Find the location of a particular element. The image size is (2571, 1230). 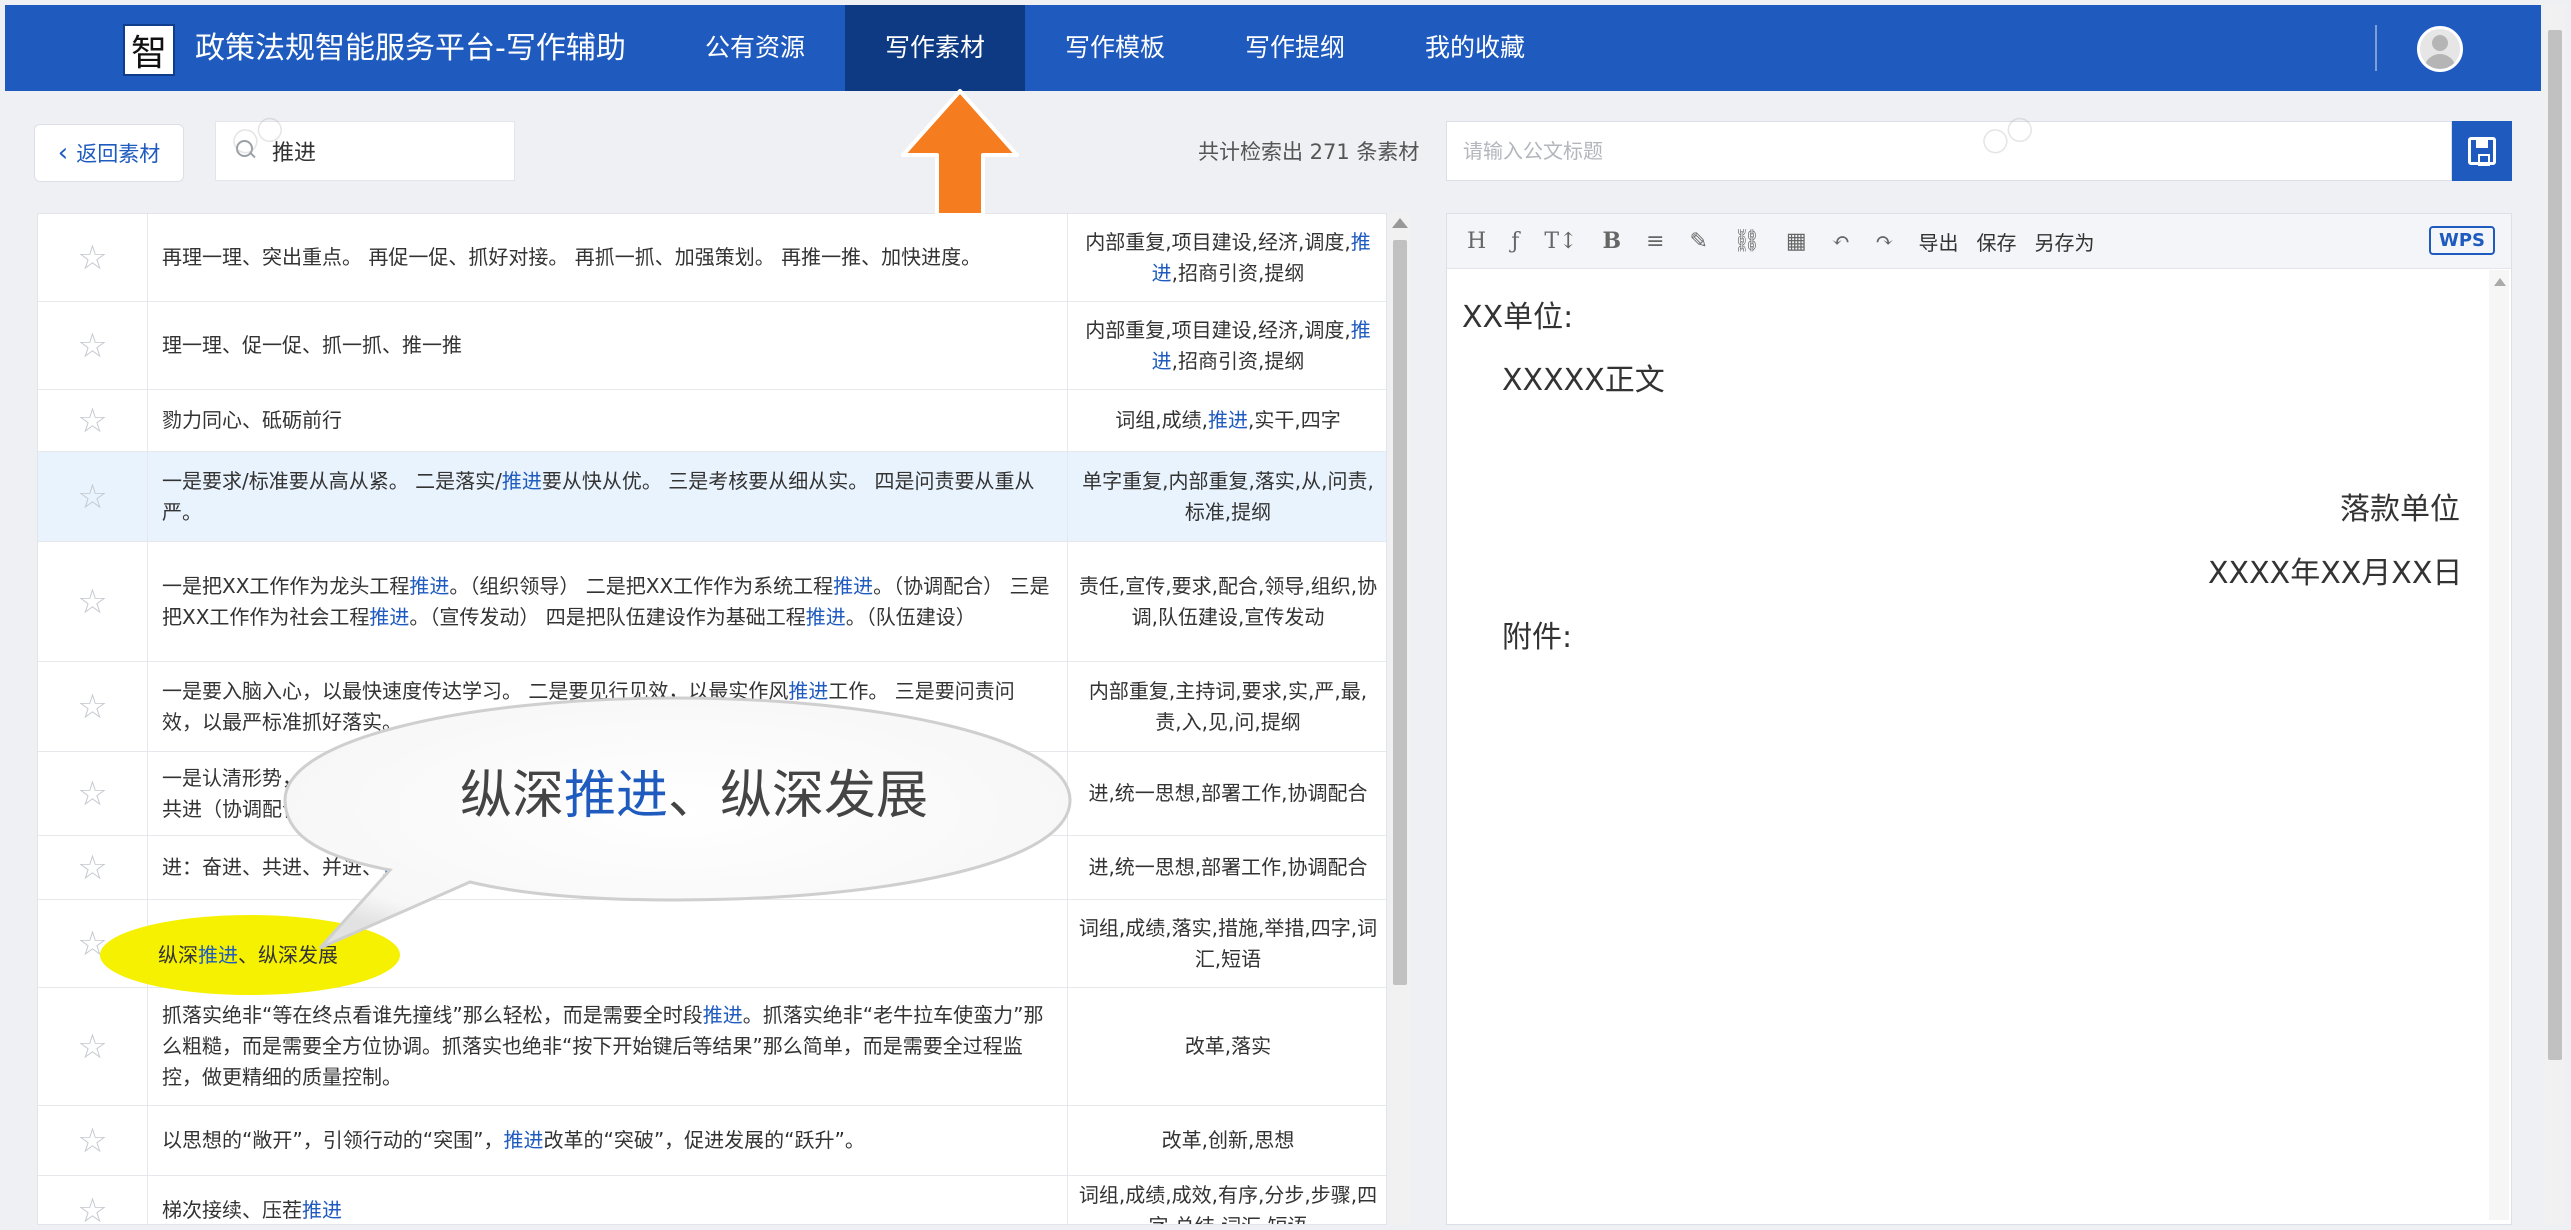

back-button-label: 返回素材 is located at coordinates (118, 154).